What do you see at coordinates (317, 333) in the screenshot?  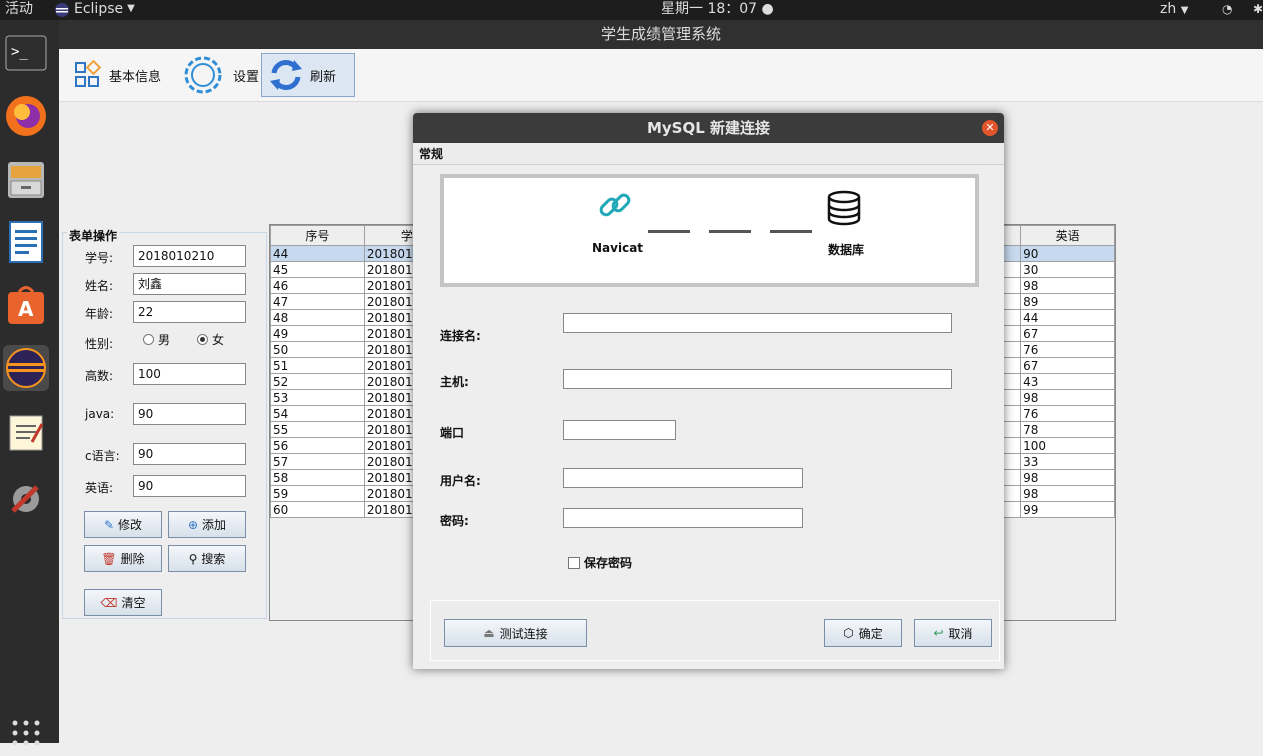 I see `cell-index: 49` at bounding box center [317, 333].